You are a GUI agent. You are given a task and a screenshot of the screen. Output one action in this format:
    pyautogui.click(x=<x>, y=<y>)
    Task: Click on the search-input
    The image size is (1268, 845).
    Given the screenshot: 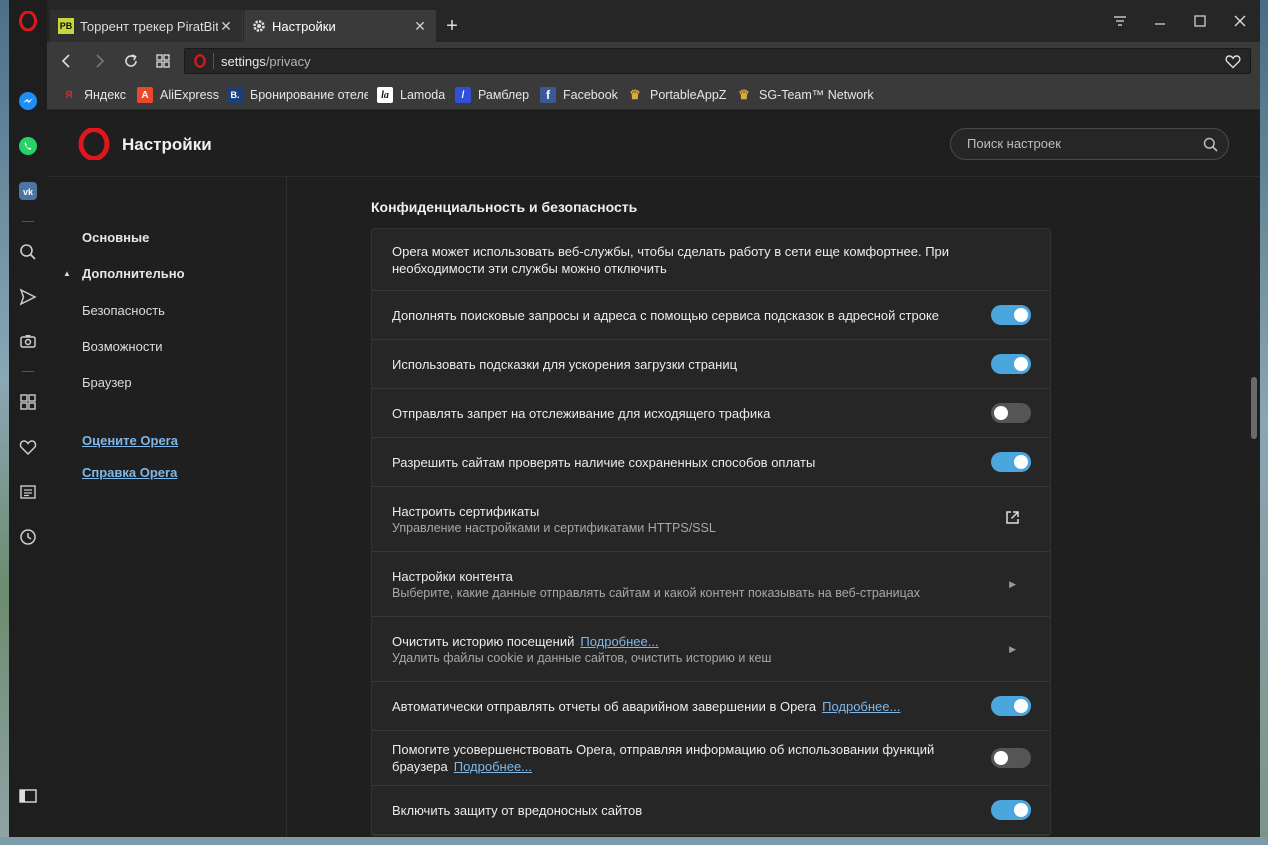 What is the action you would take?
    pyautogui.click(x=1077, y=143)
    